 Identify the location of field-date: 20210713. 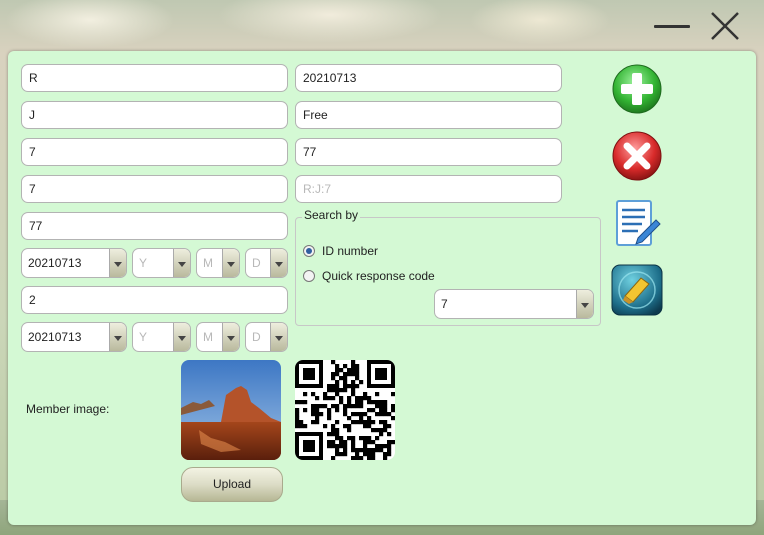
(428, 78).